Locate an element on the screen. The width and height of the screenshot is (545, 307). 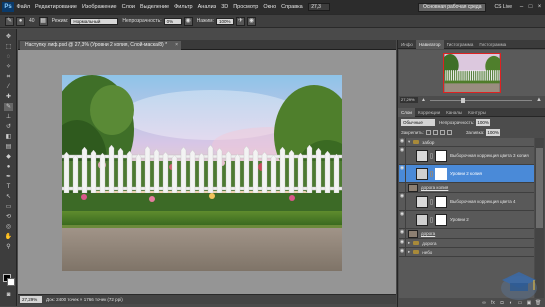
layer-row: ◉ Уровни 2 is located at coordinates (466, 220).